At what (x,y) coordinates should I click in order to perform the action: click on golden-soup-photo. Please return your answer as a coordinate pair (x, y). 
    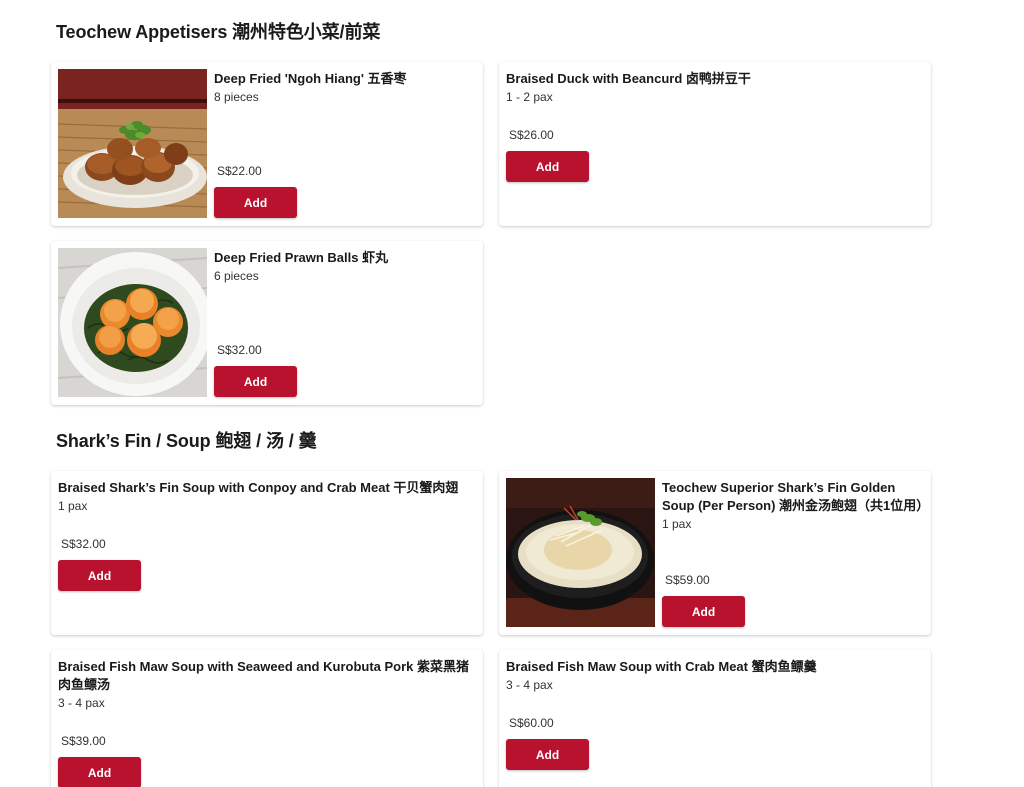
    Looking at the image, I should click on (580, 552).